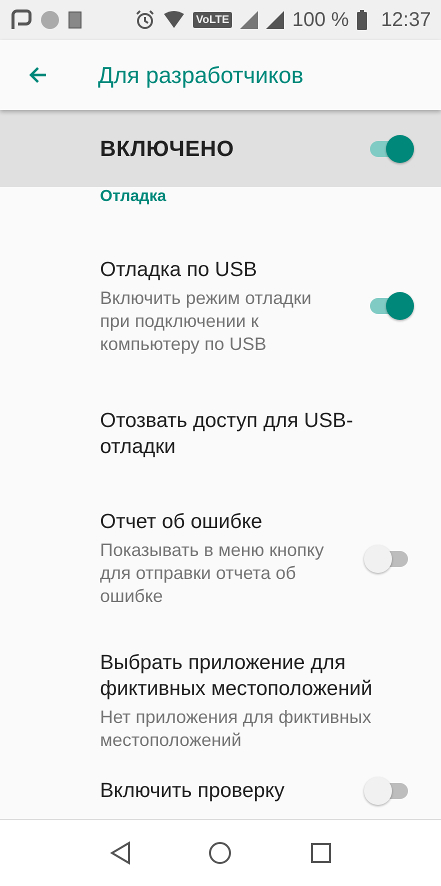 This screenshot has width=441, height=886. I want to click on volte-label: VoLTE, so click(212, 20).